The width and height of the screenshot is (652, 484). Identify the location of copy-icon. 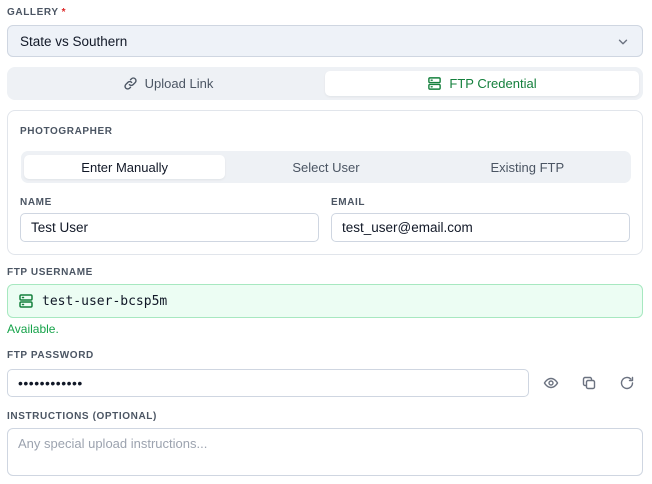
(589, 383).